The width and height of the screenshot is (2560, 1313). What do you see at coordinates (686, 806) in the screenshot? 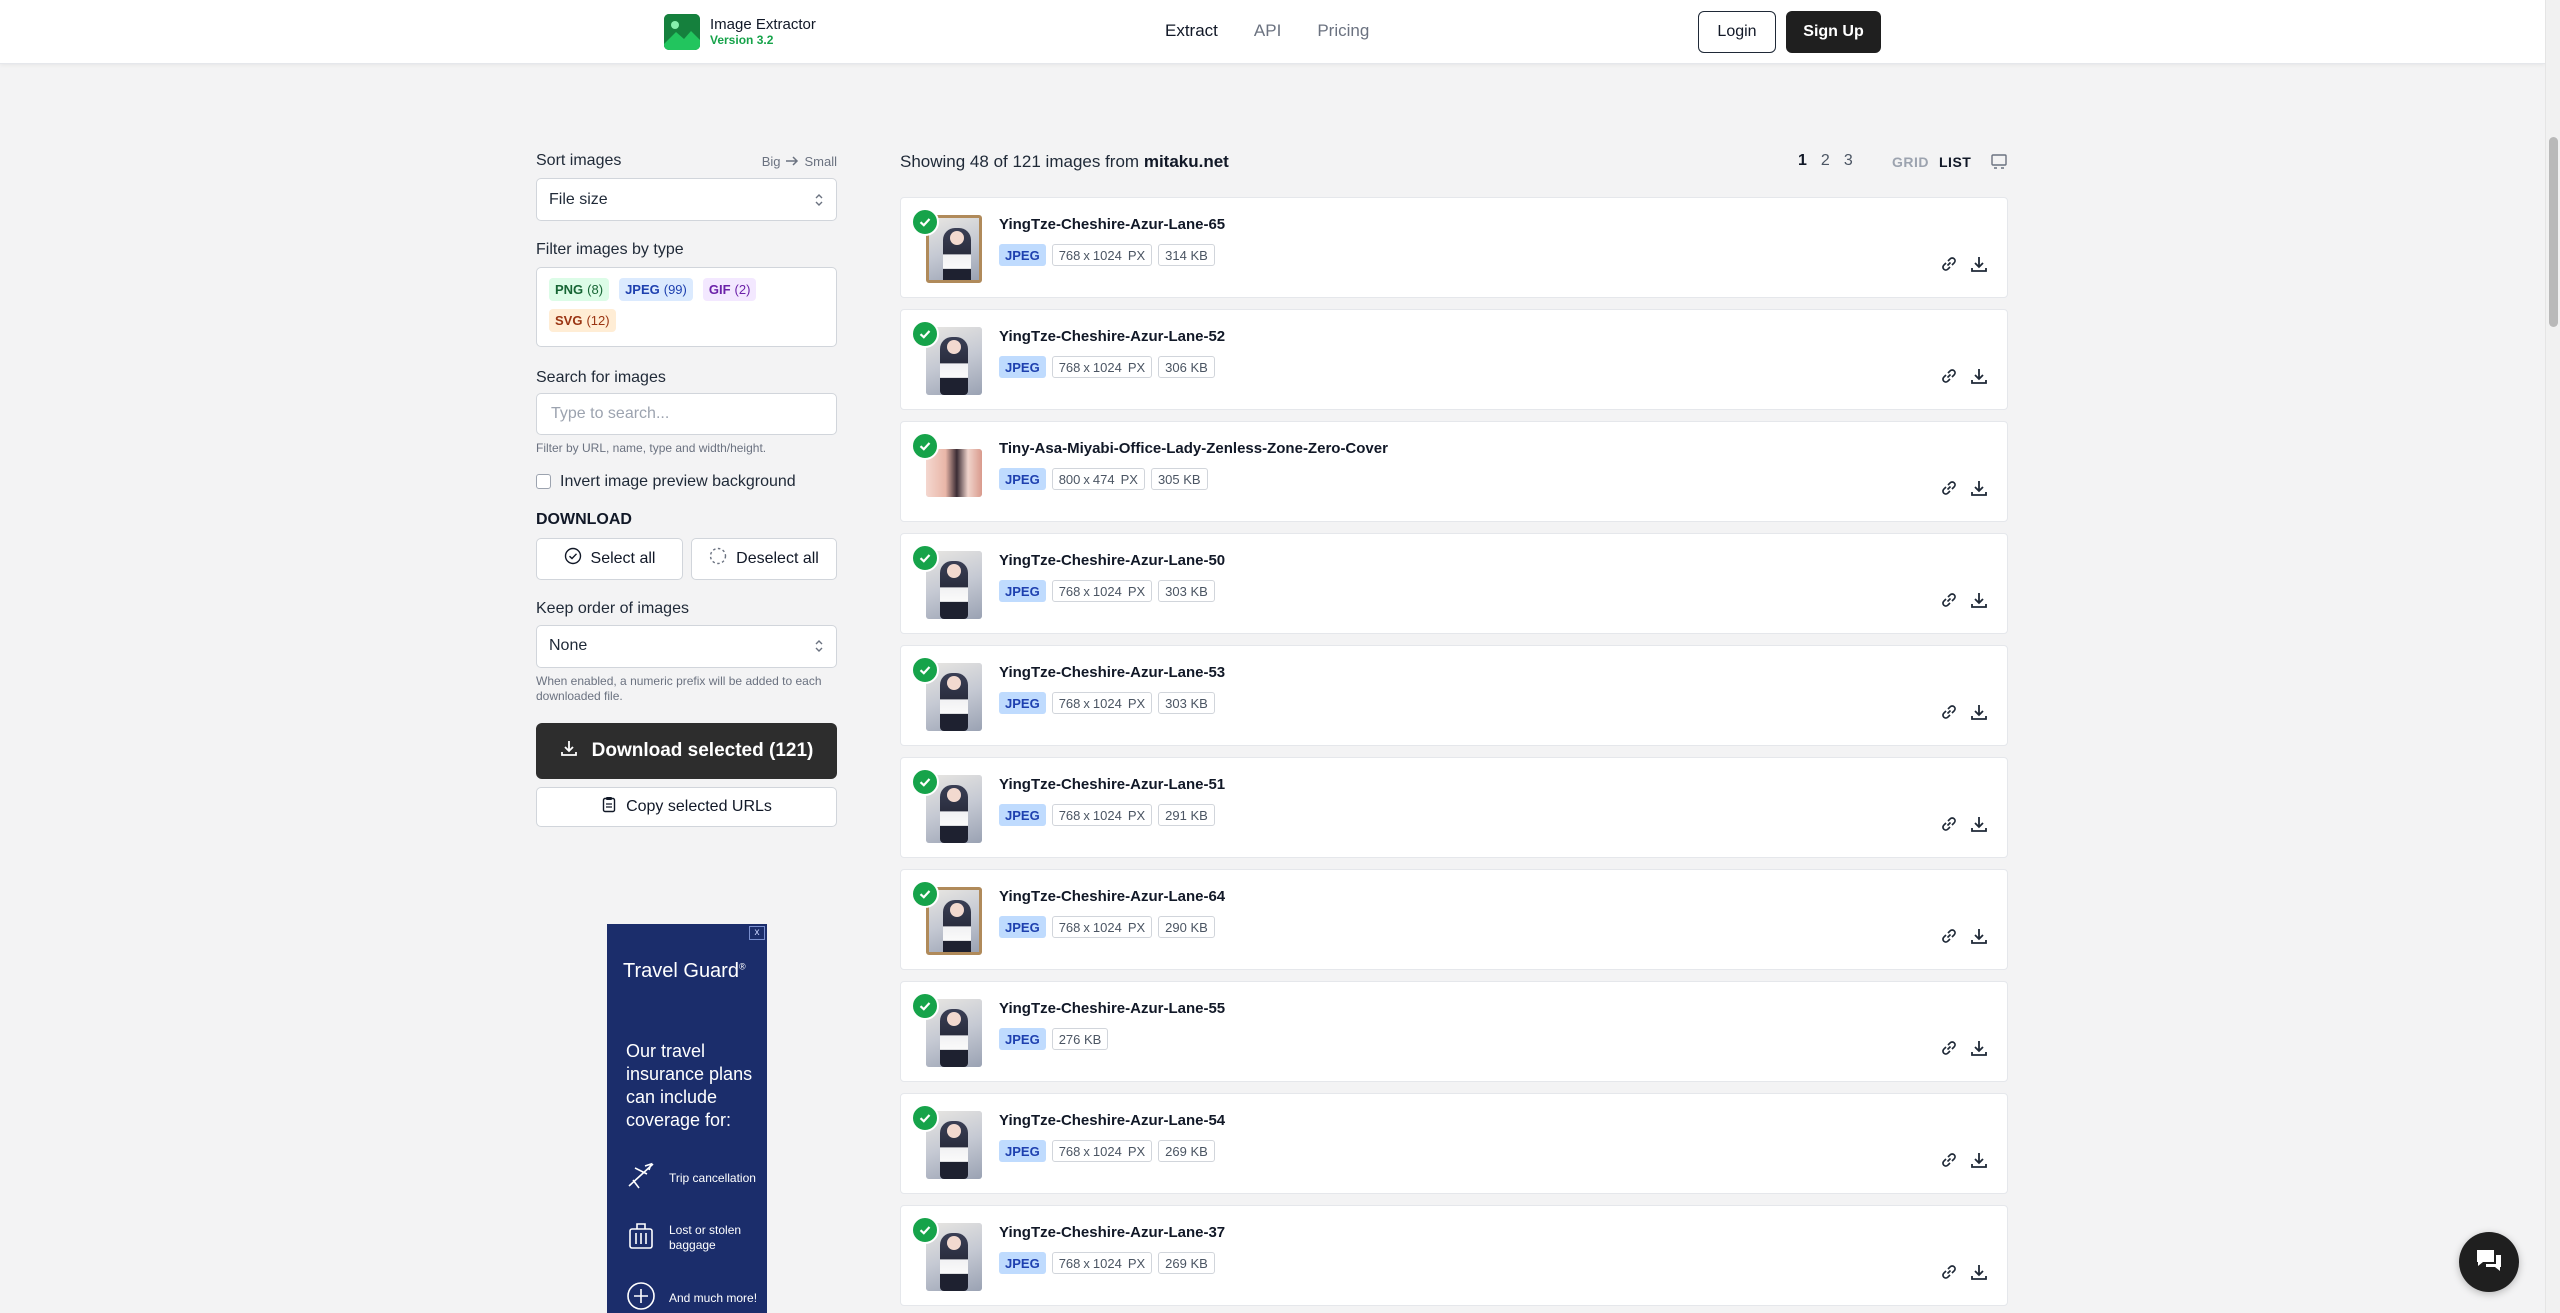
I see `copy-urls-button: Copy selected URLs` at bounding box center [686, 806].